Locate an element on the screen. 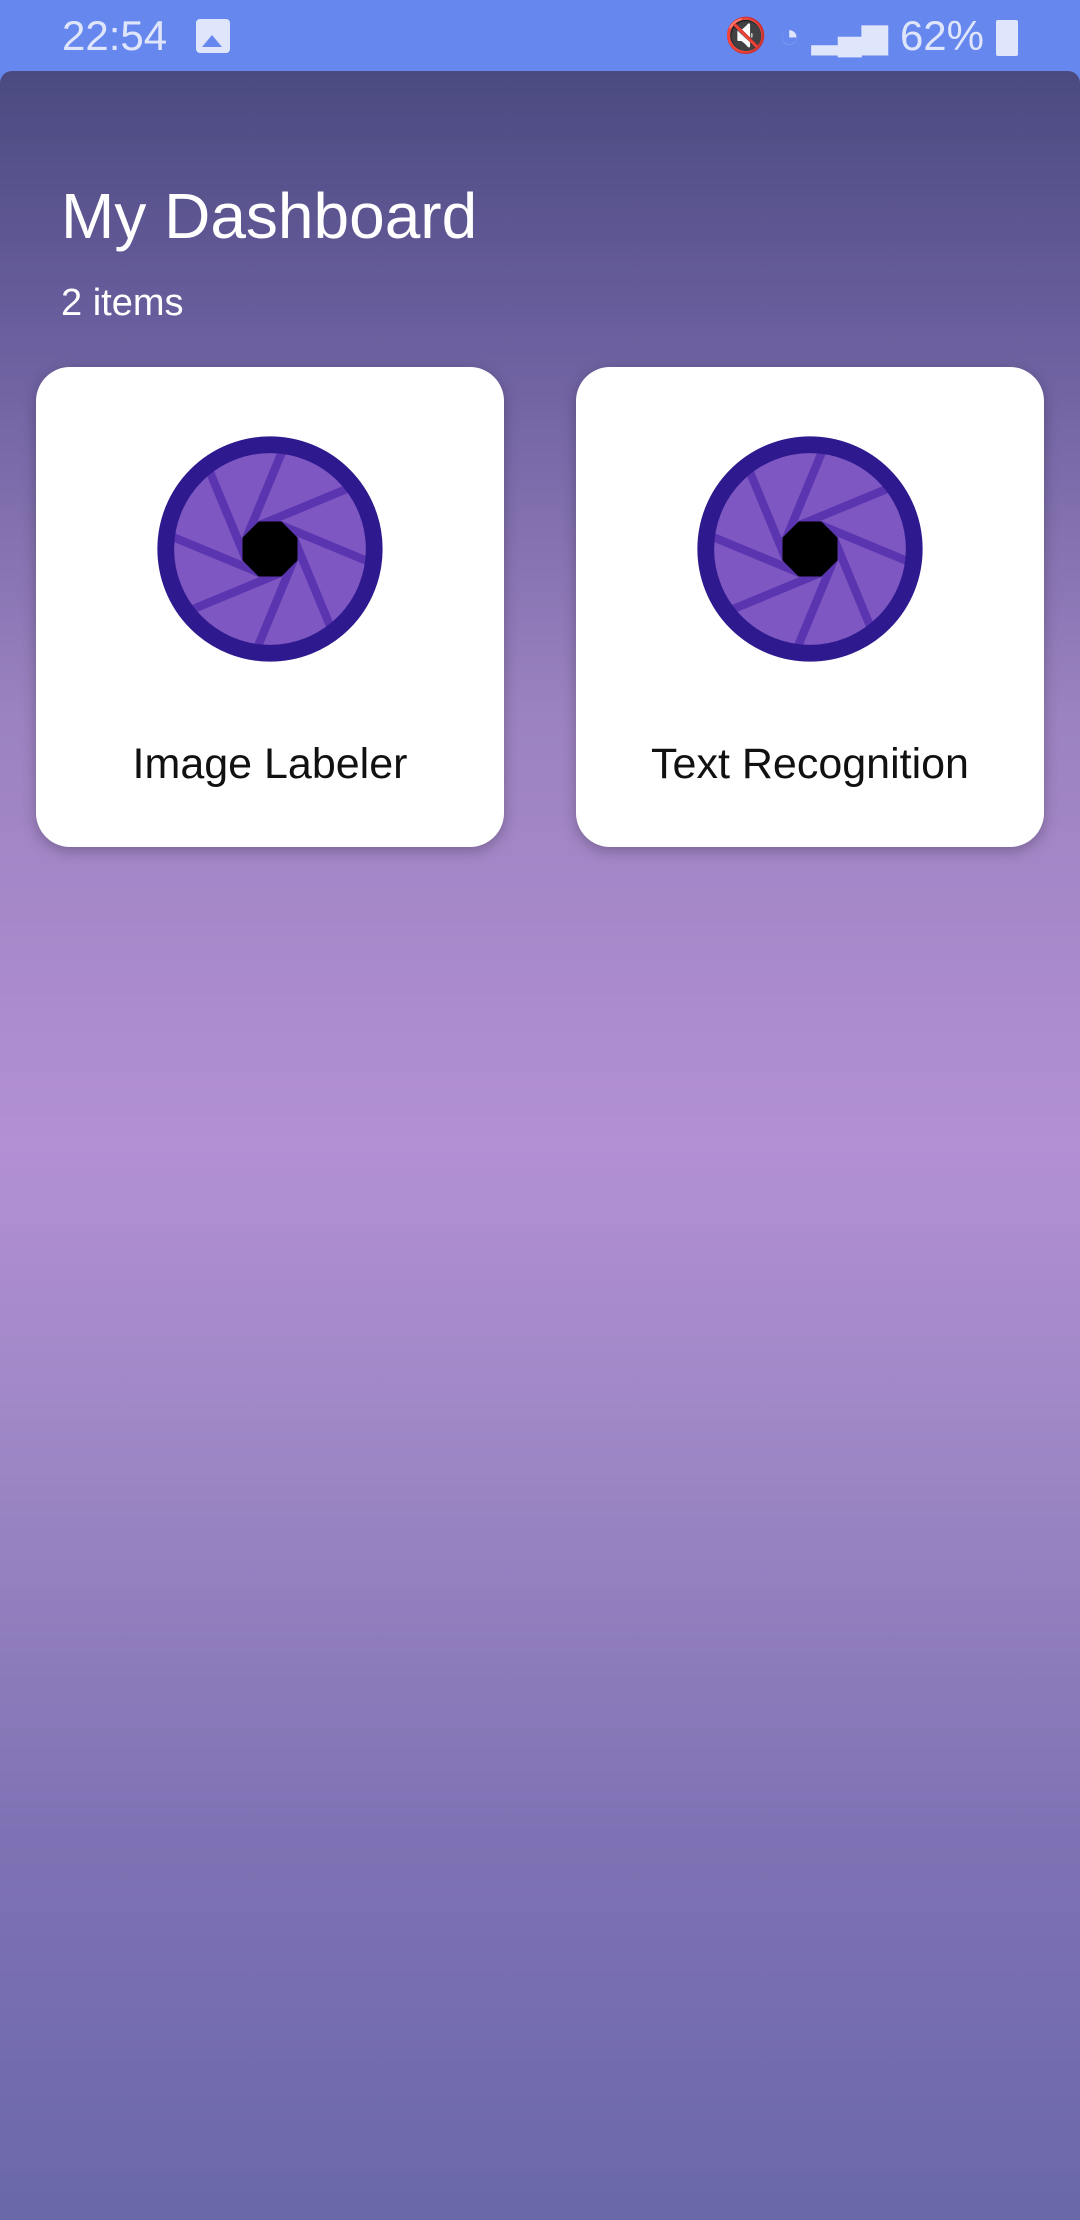 The width and height of the screenshot is (1080, 2220). battery-icon is located at coordinates (1007, 38).